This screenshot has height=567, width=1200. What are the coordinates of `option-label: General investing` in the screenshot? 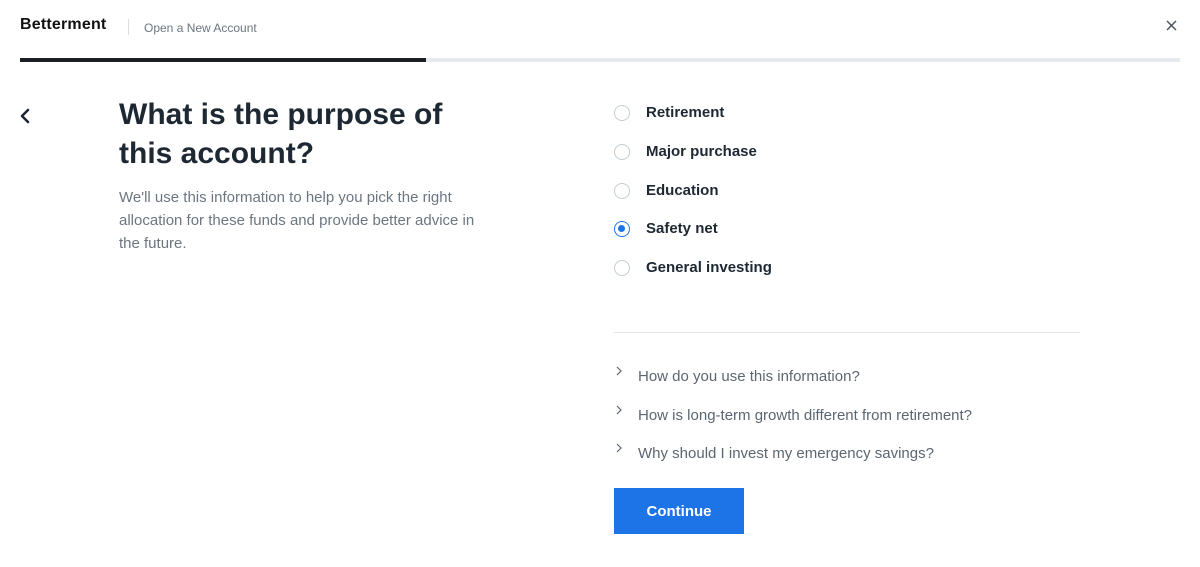 It's located at (709, 268).